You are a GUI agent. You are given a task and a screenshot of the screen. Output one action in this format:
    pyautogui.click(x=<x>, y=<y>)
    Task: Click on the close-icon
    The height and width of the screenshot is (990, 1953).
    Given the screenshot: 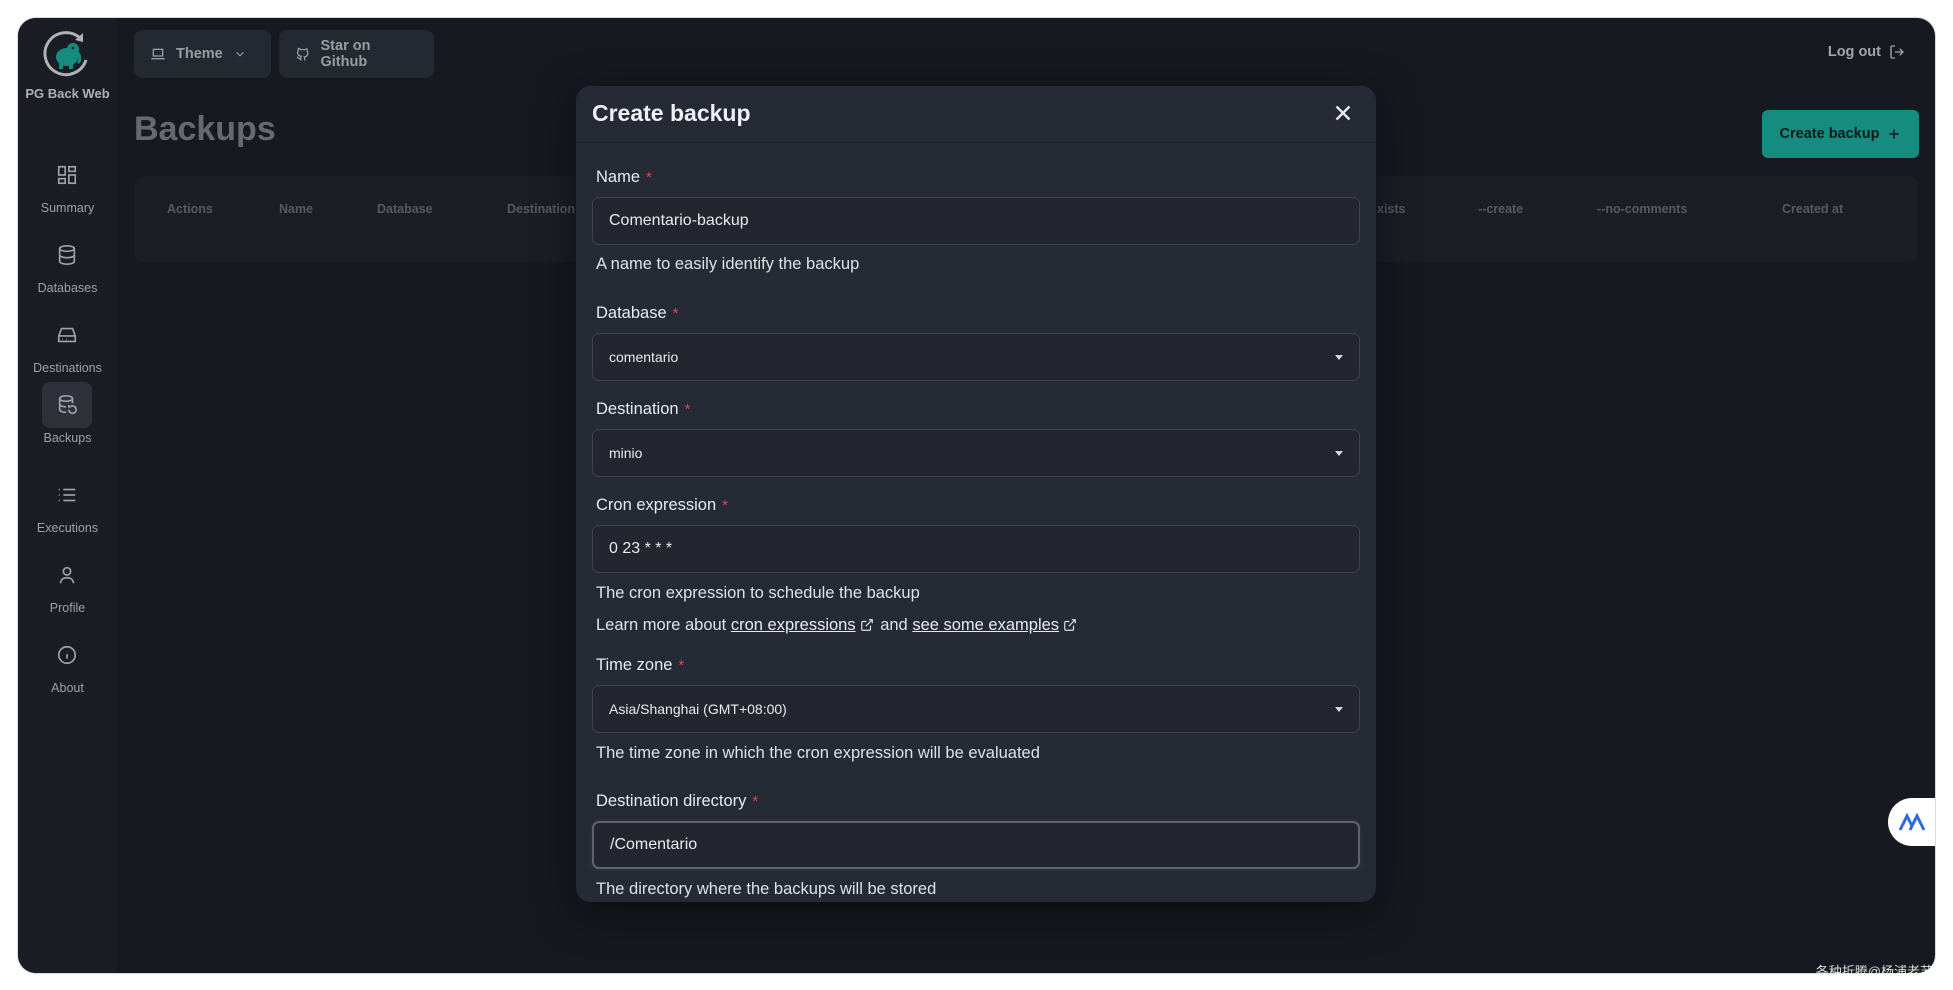 What is the action you would take?
    pyautogui.click(x=1343, y=113)
    